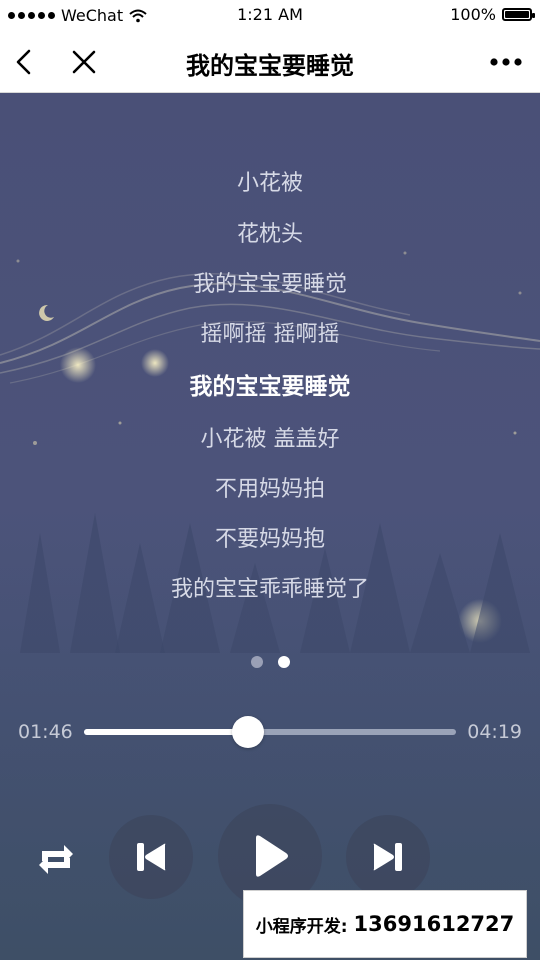 This screenshot has height=960, width=540. I want to click on repeat-button, so click(56, 858).